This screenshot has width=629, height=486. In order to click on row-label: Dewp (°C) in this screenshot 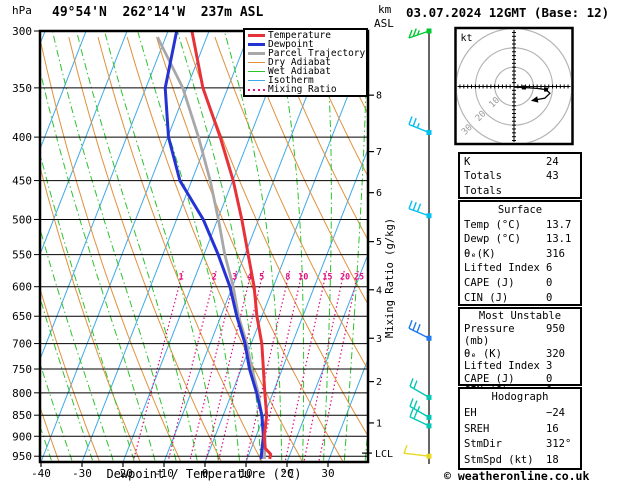, I will do `click(492, 239)`.